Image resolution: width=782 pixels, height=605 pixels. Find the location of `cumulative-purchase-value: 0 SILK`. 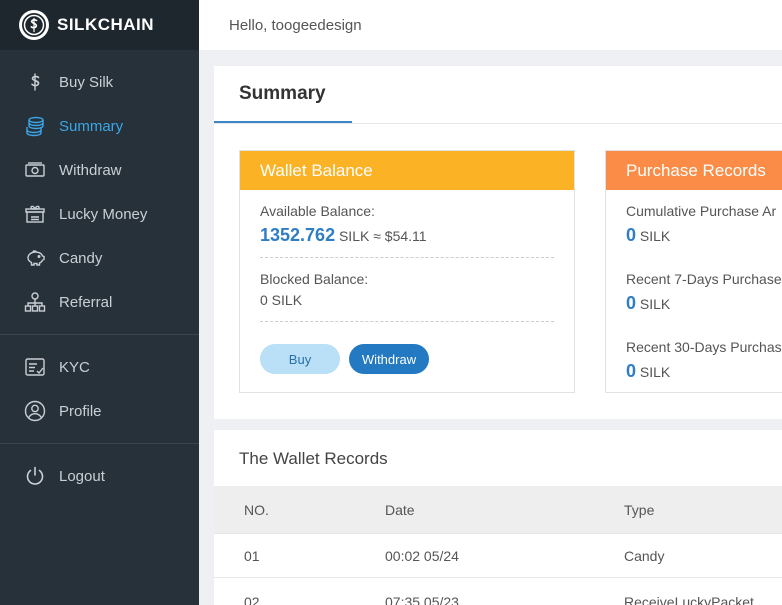

cumulative-purchase-value: 0 SILK is located at coordinates (648, 235).